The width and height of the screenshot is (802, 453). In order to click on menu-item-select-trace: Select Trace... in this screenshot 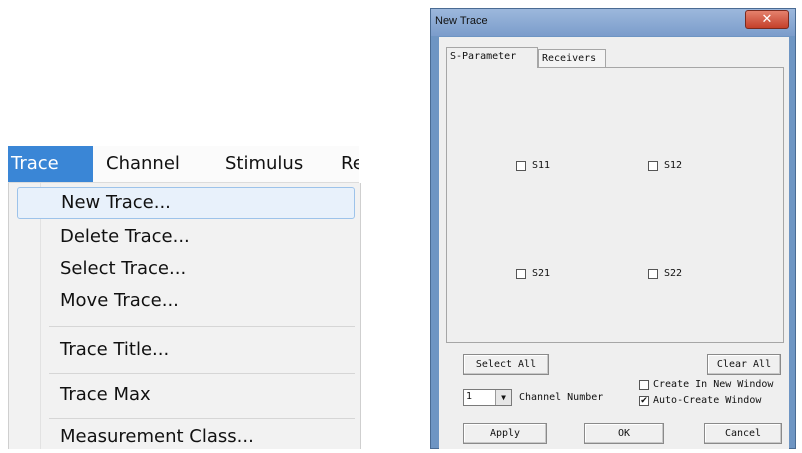, I will do `click(186, 269)`.